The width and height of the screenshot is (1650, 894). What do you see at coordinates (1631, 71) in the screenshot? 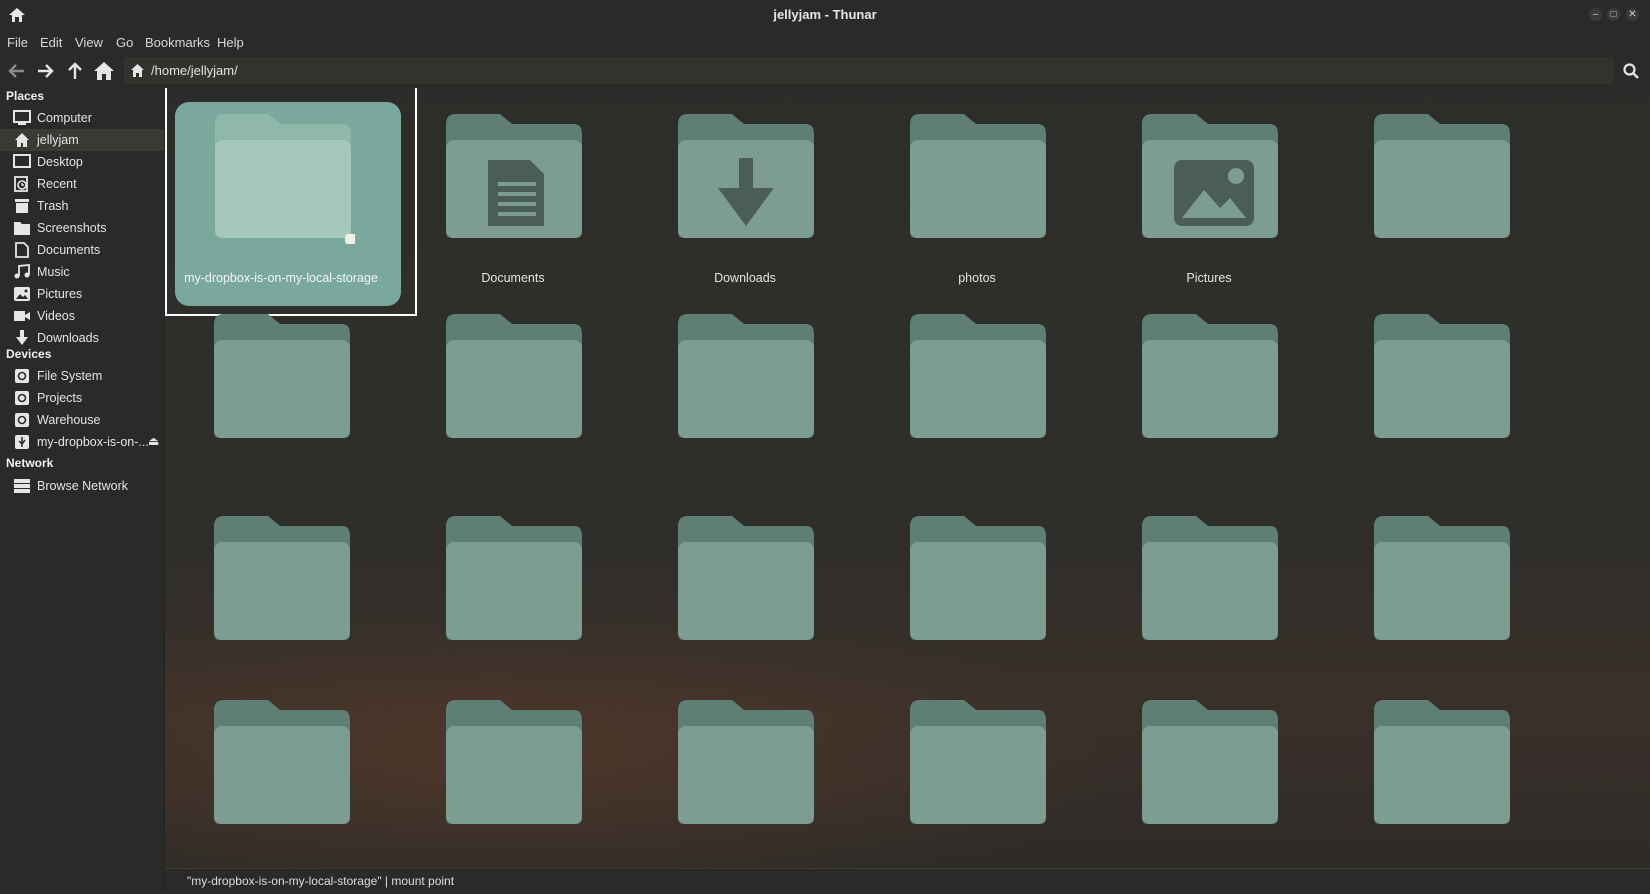
I see `search-icon` at bounding box center [1631, 71].